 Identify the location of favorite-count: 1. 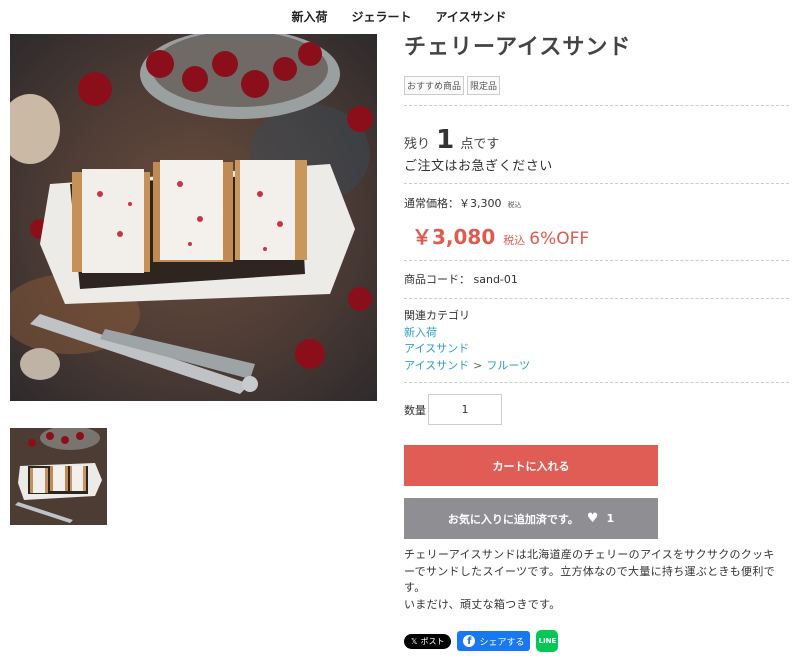
(610, 518).